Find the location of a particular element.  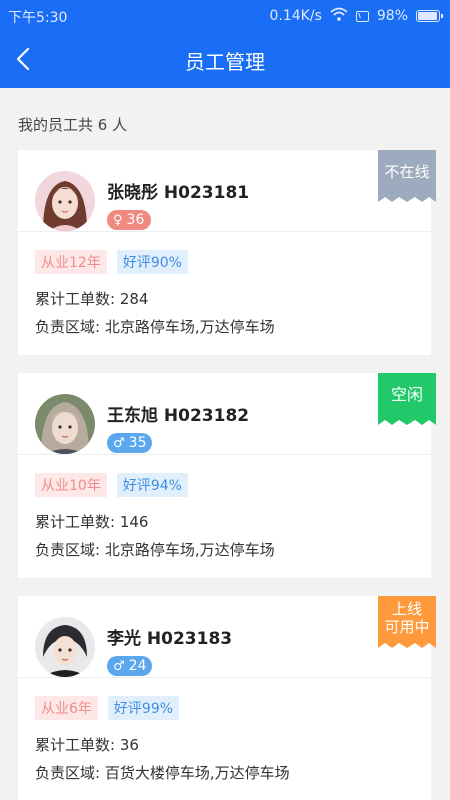

status-icons: 0.14K/s 98% is located at coordinates (356, 16).